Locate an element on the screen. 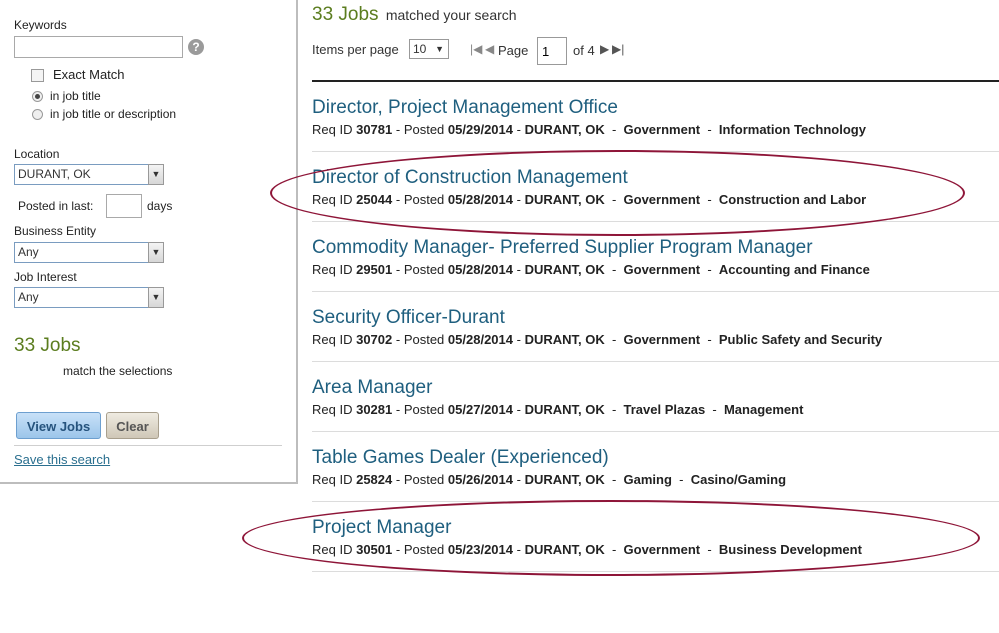  business-entity-value: Any is located at coordinates (28, 252).